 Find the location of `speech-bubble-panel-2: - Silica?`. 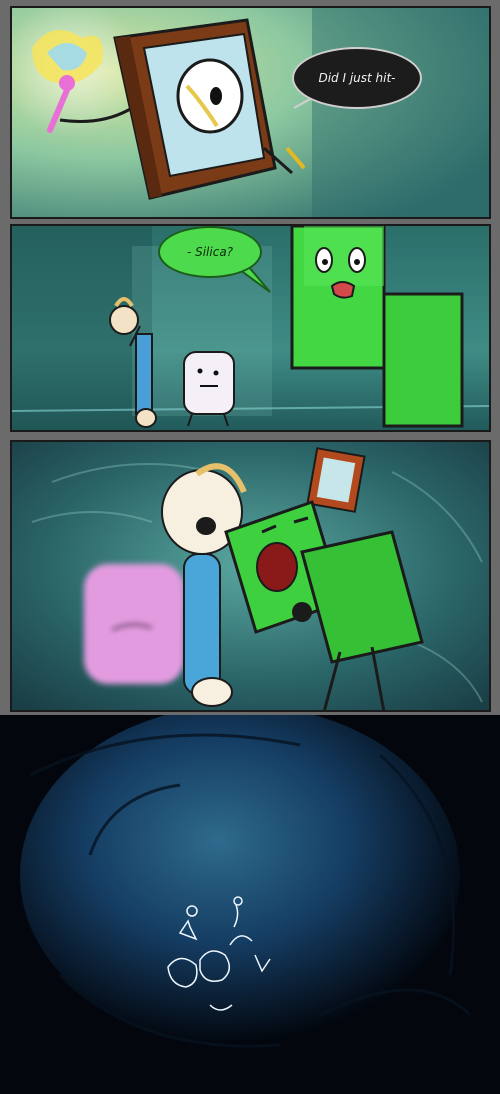

speech-bubble-panel-2: - Silica? is located at coordinates (210, 252).